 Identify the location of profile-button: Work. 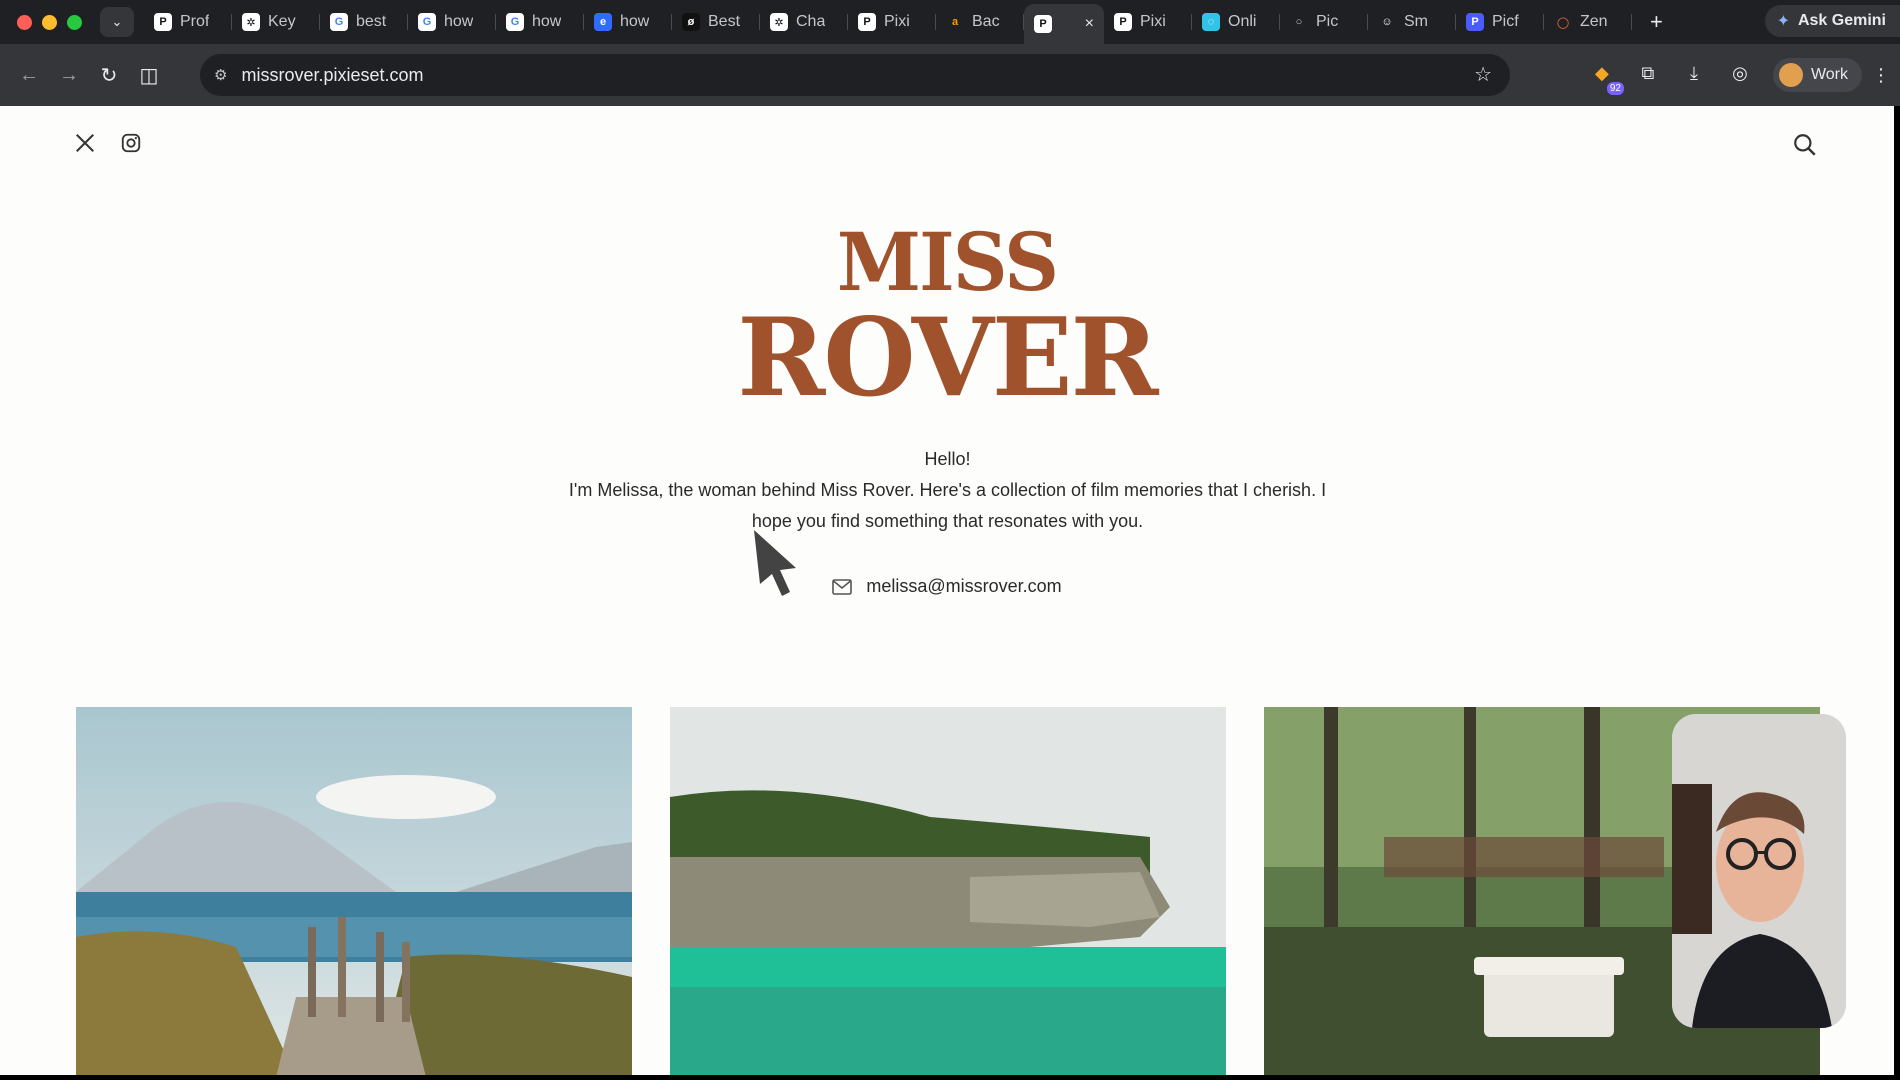
(1817, 75).